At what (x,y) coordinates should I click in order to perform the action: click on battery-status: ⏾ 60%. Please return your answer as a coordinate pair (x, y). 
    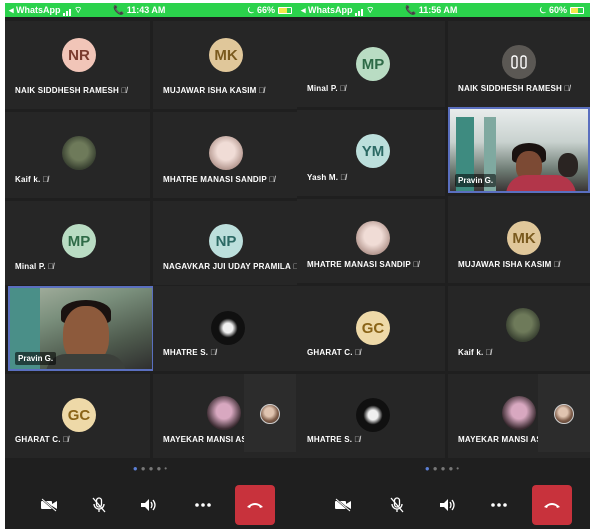
    Looking at the image, I should click on (561, 10).